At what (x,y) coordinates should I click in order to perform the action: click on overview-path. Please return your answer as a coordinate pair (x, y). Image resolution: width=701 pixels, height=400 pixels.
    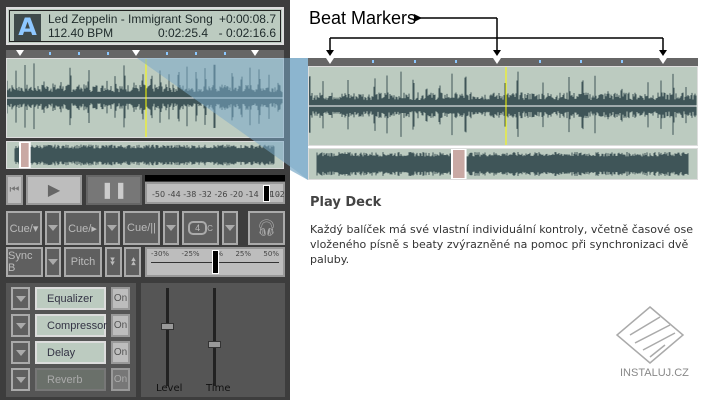
    Looking at the image, I should click on (502, 164).